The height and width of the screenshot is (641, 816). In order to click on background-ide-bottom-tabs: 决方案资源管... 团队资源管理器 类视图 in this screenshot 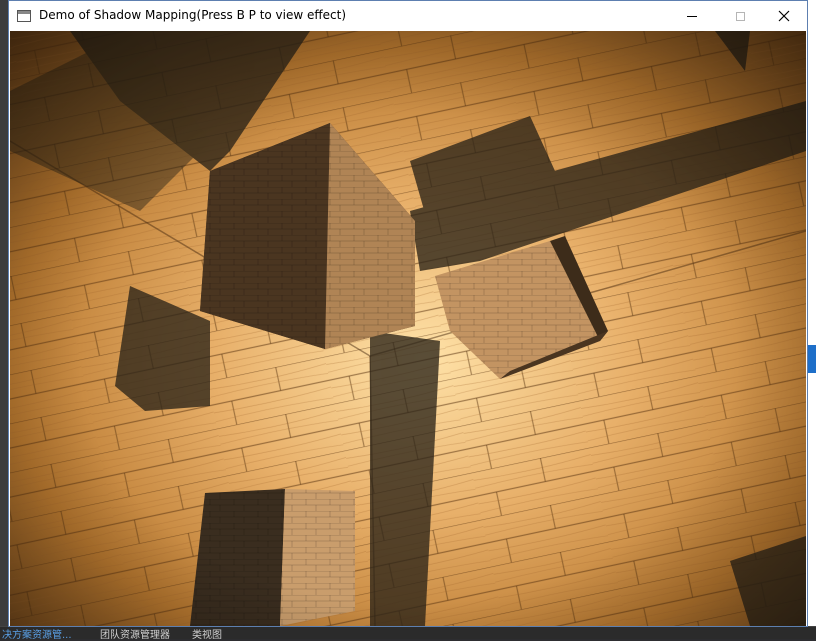, I will do `click(408, 633)`.